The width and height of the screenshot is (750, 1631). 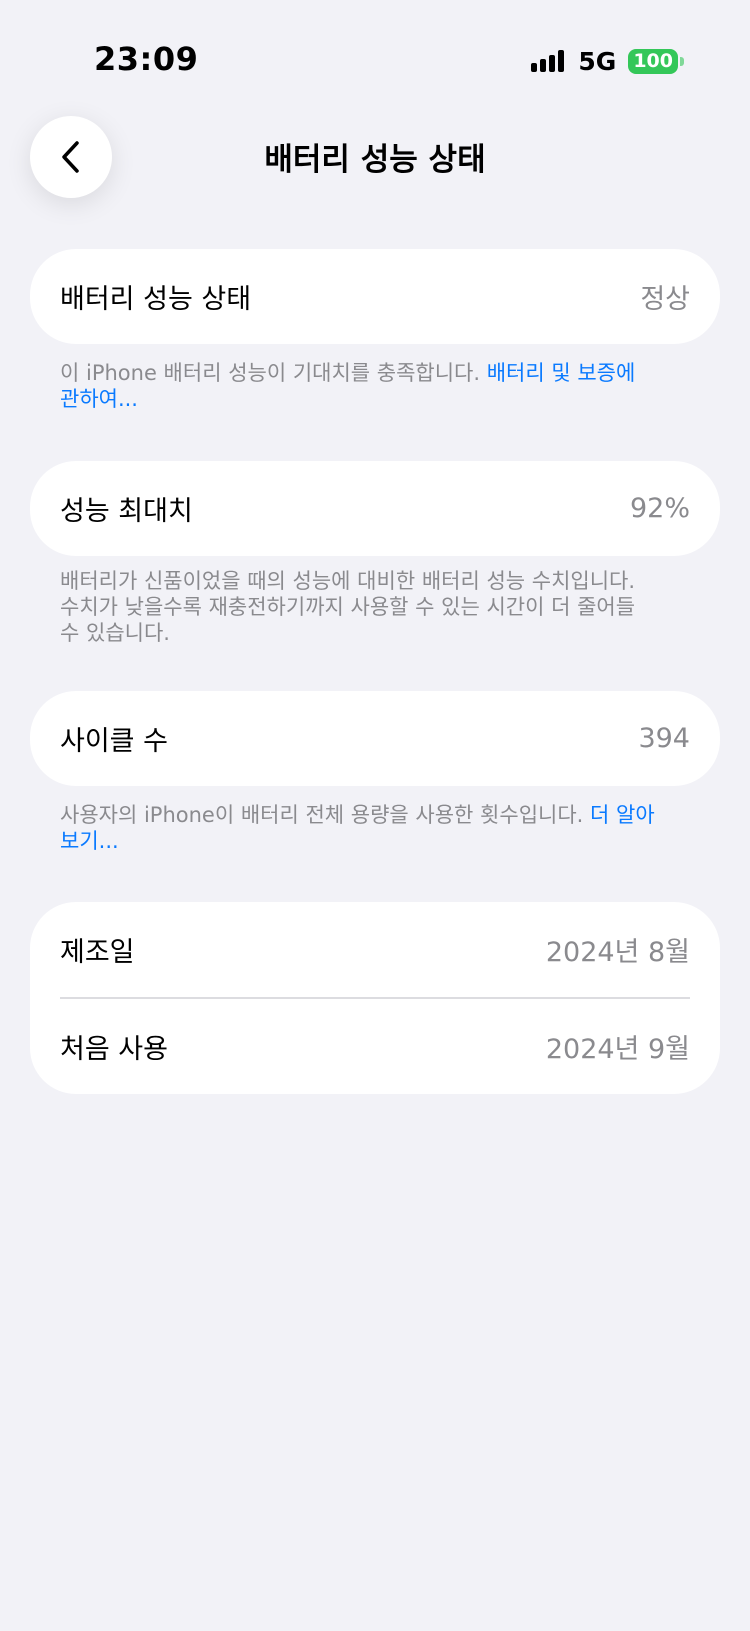 What do you see at coordinates (548, 61) in the screenshot?
I see `cellular-signal-icon` at bounding box center [548, 61].